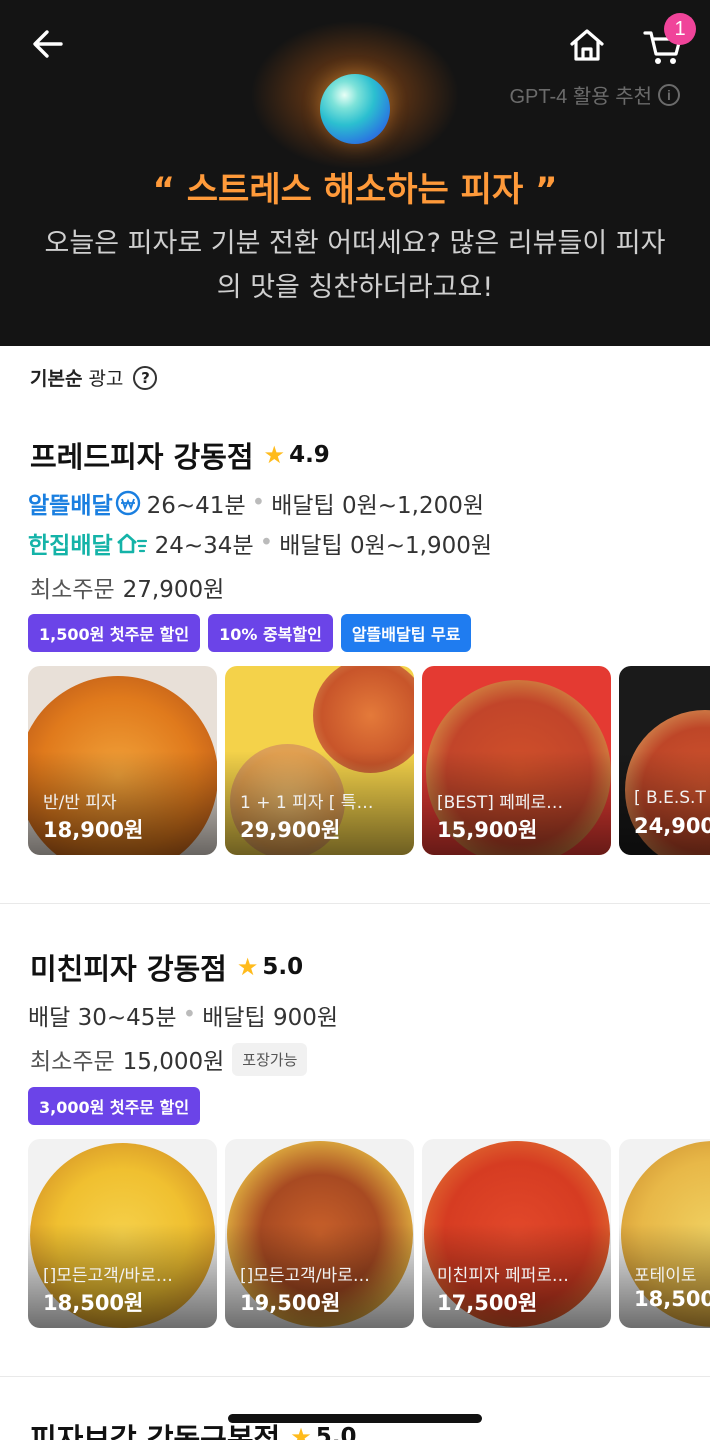 This screenshot has width=710, height=1440. What do you see at coordinates (516, 760) in the screenshot?
I see `menu-item-card: [BEST] 페페로… 15,900원` at bounding box center [516, 760].